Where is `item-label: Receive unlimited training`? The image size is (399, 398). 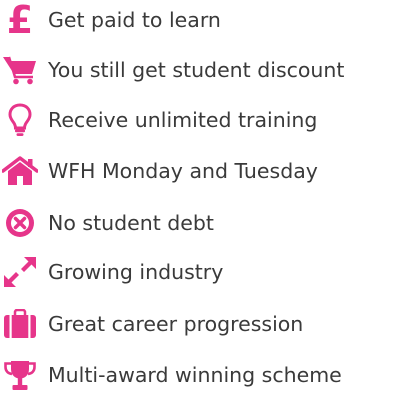
item-label: Receive unlimited training is located at coordinates (183, 120).